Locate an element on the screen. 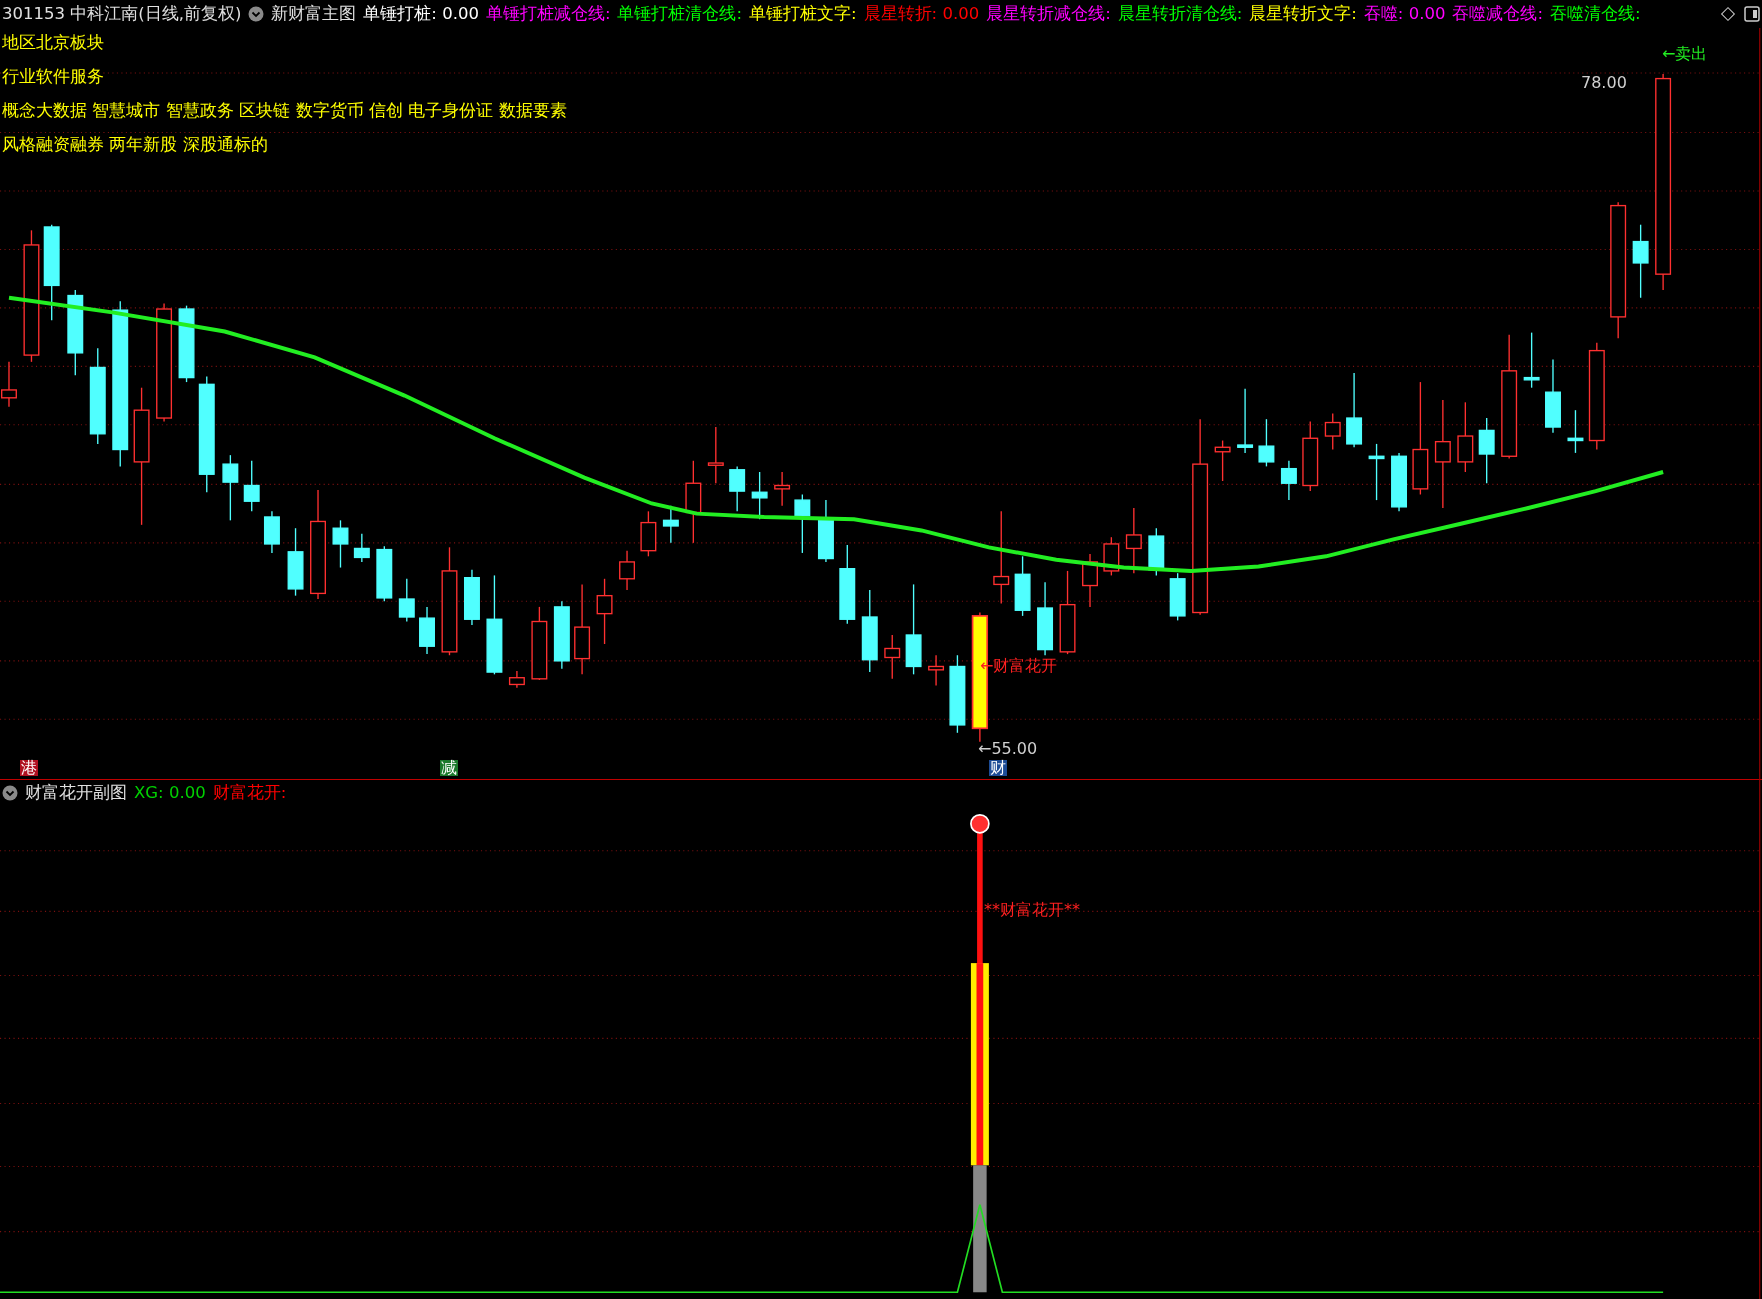  stock-title: 301153 中科江南(日线,前复权) is located at coordinates (122, 14).